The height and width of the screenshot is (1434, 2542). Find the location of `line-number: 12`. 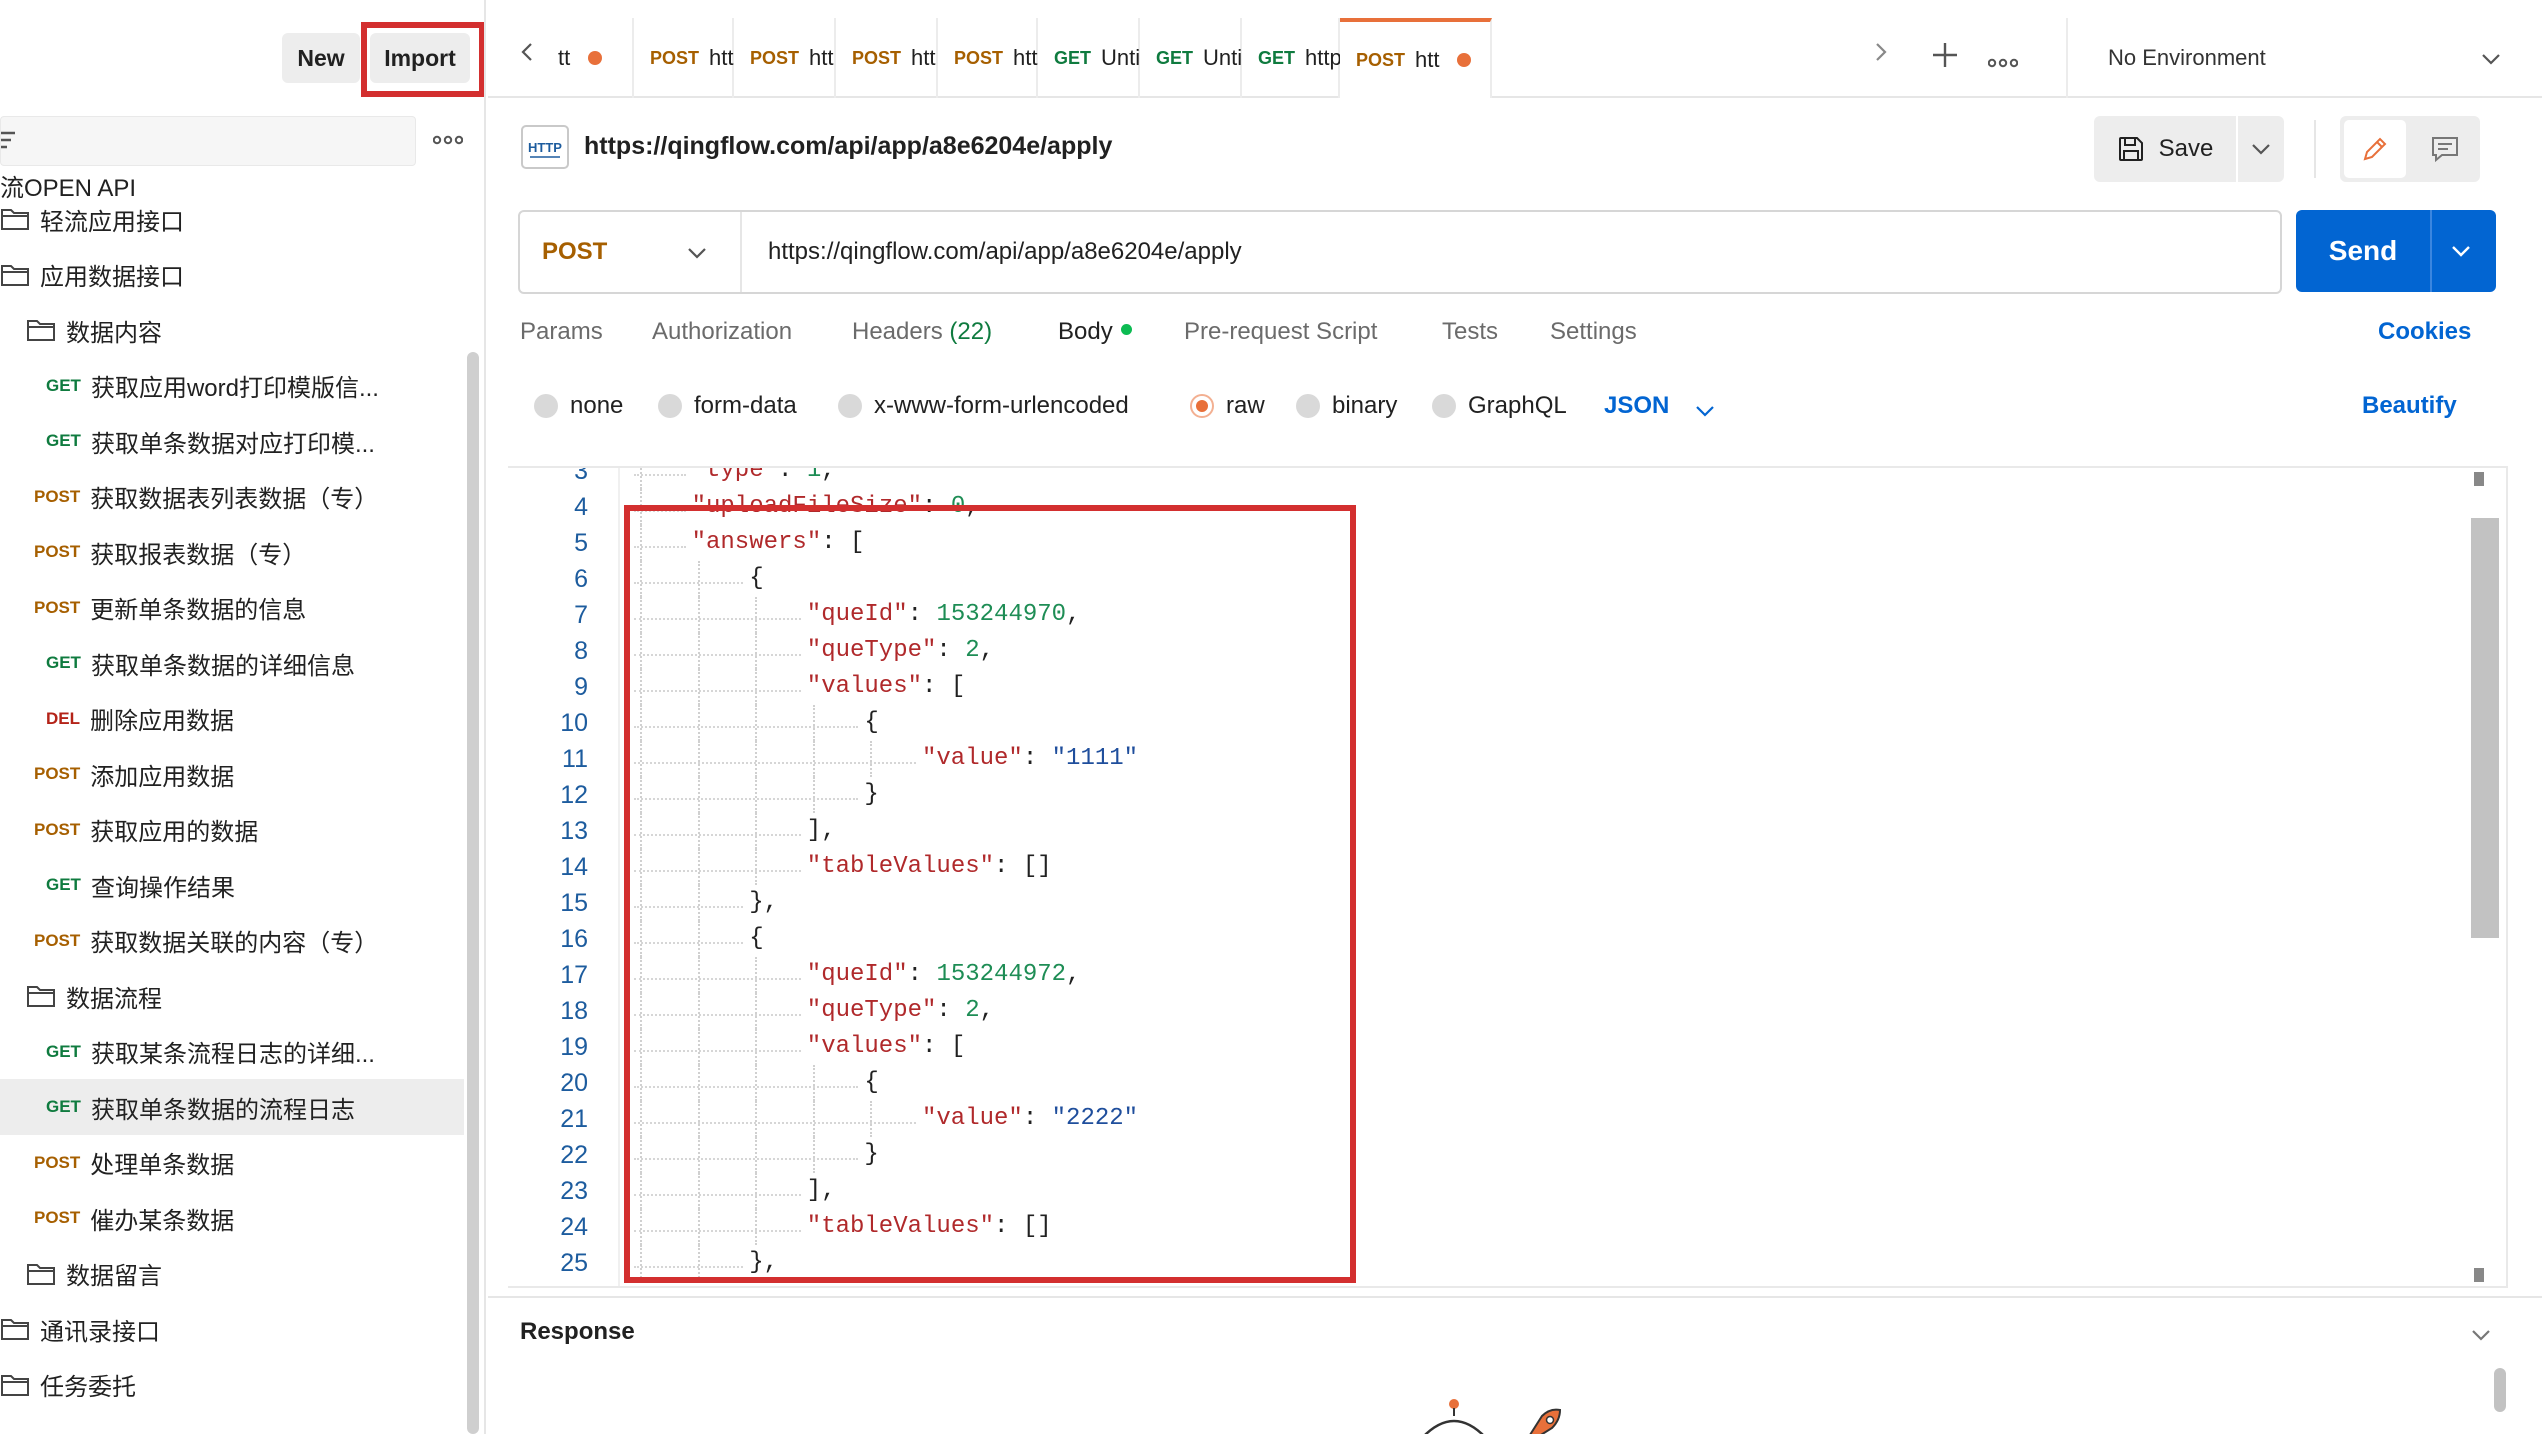

line-number: 12 is located at coordinates (574, 795).